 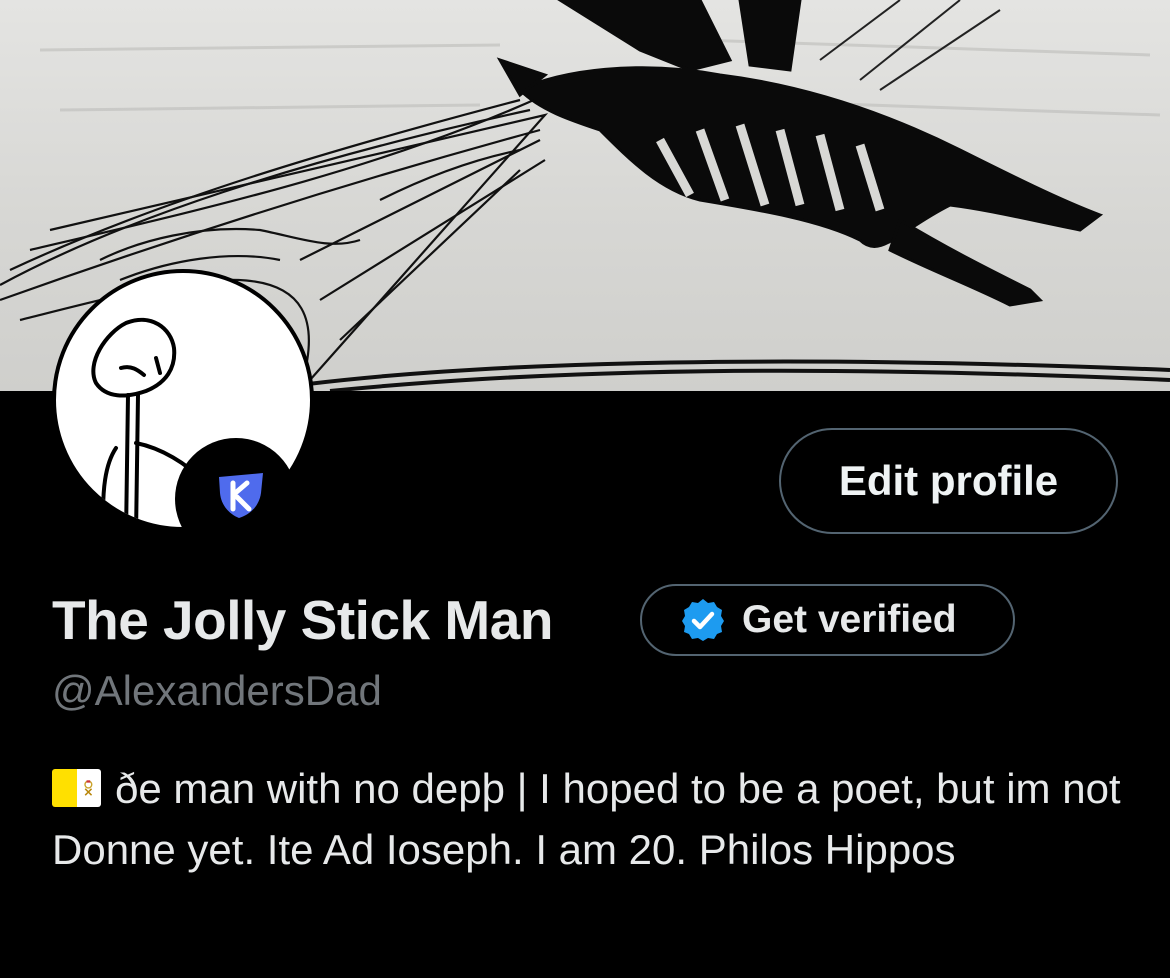 I want to click on display-name: The Jolly Stick Man, so click(x=302, y=620).